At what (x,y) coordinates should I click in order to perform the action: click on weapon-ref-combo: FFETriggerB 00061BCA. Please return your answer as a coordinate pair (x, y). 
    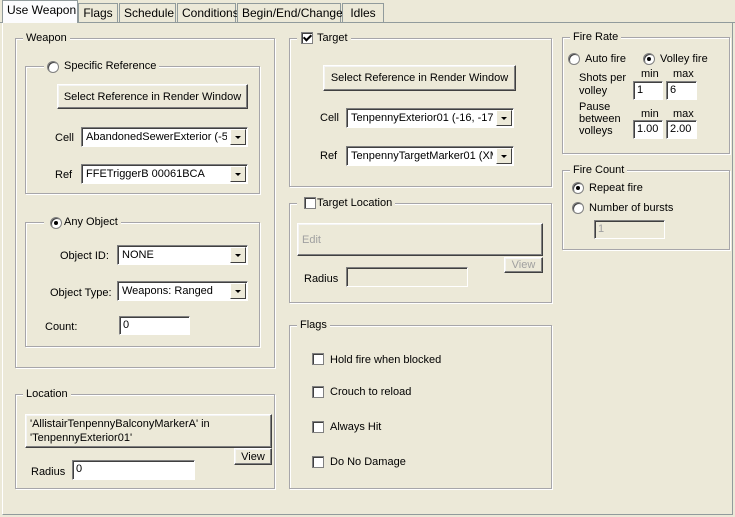
    Looking at the image, I should click on (164, 174).